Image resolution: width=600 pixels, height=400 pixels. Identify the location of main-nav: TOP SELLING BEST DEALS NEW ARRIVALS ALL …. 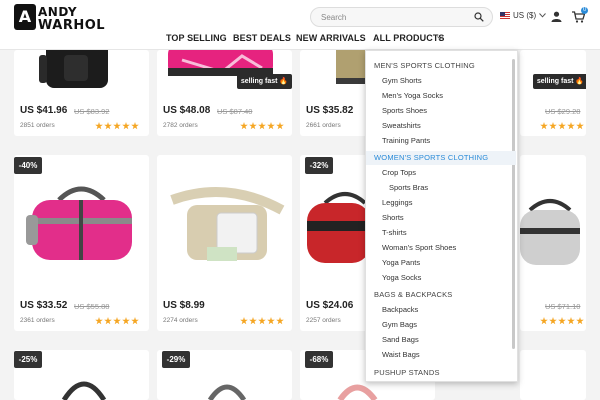
(300, 41).